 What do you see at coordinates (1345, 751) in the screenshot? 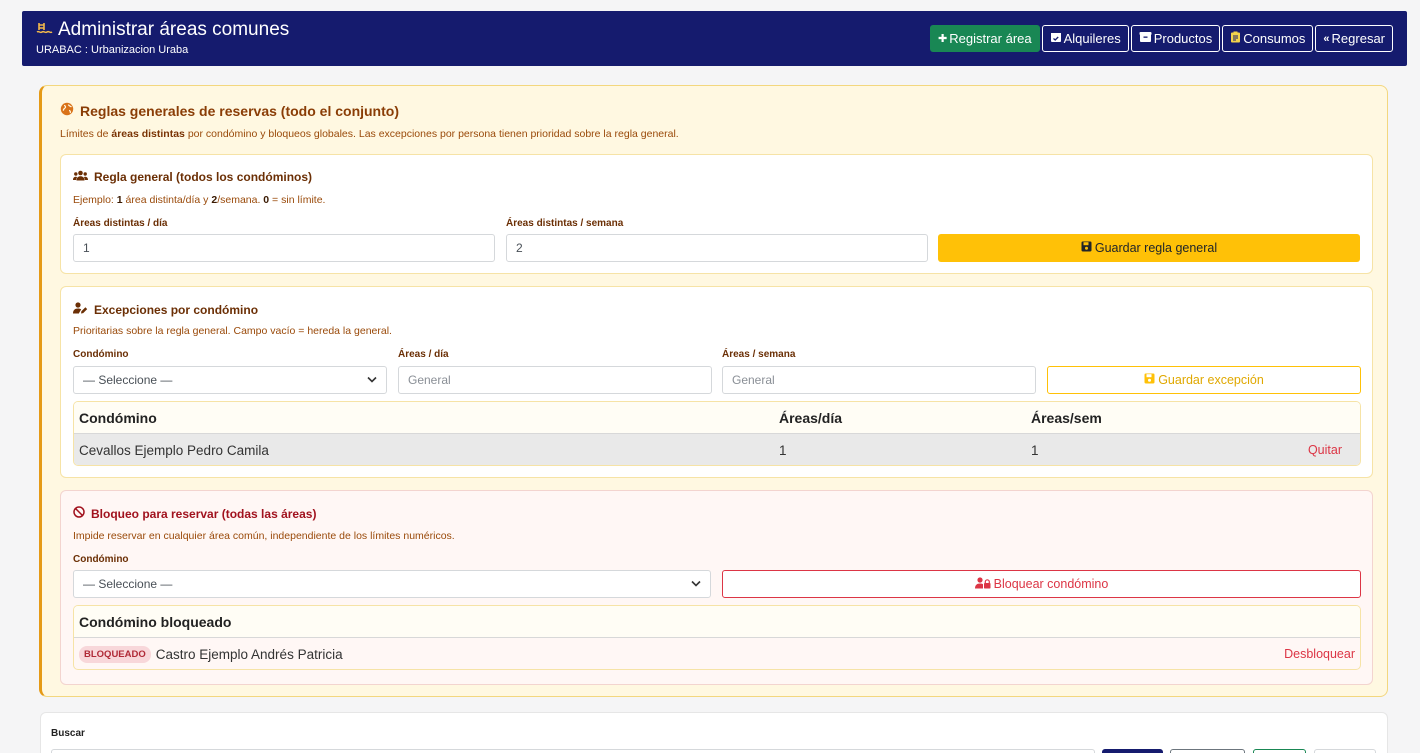
I see `more-button` at bounding box center [1345, 751].